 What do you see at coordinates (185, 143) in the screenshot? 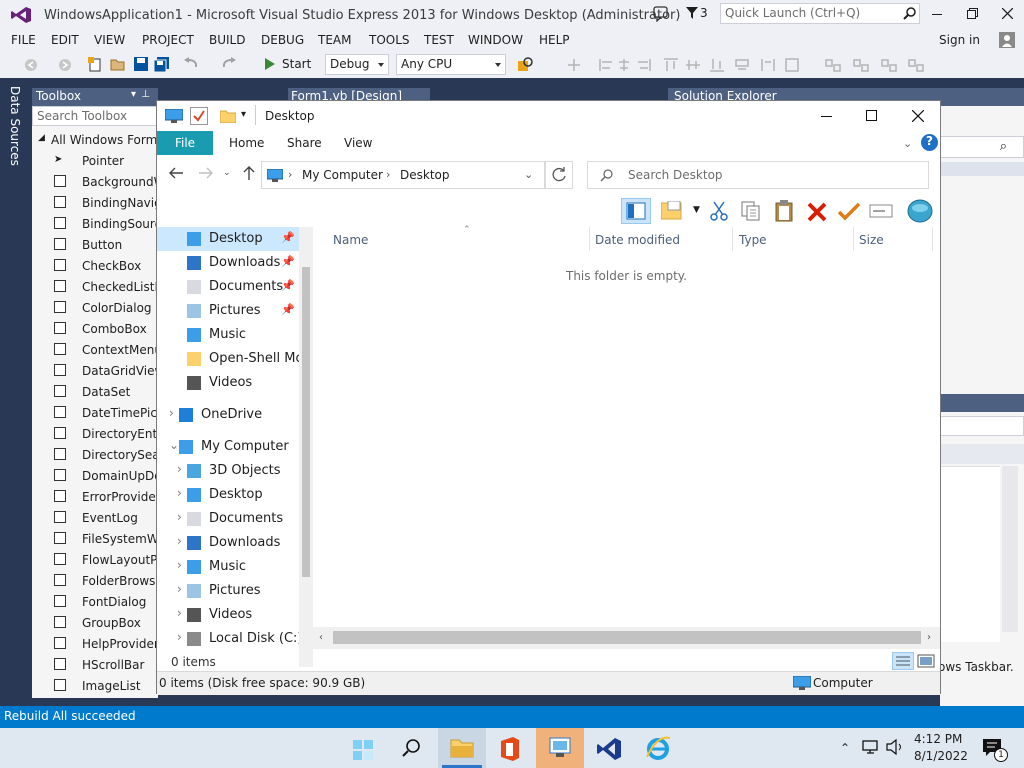
I see `tab-file: File` at bounding box center [185, 143].